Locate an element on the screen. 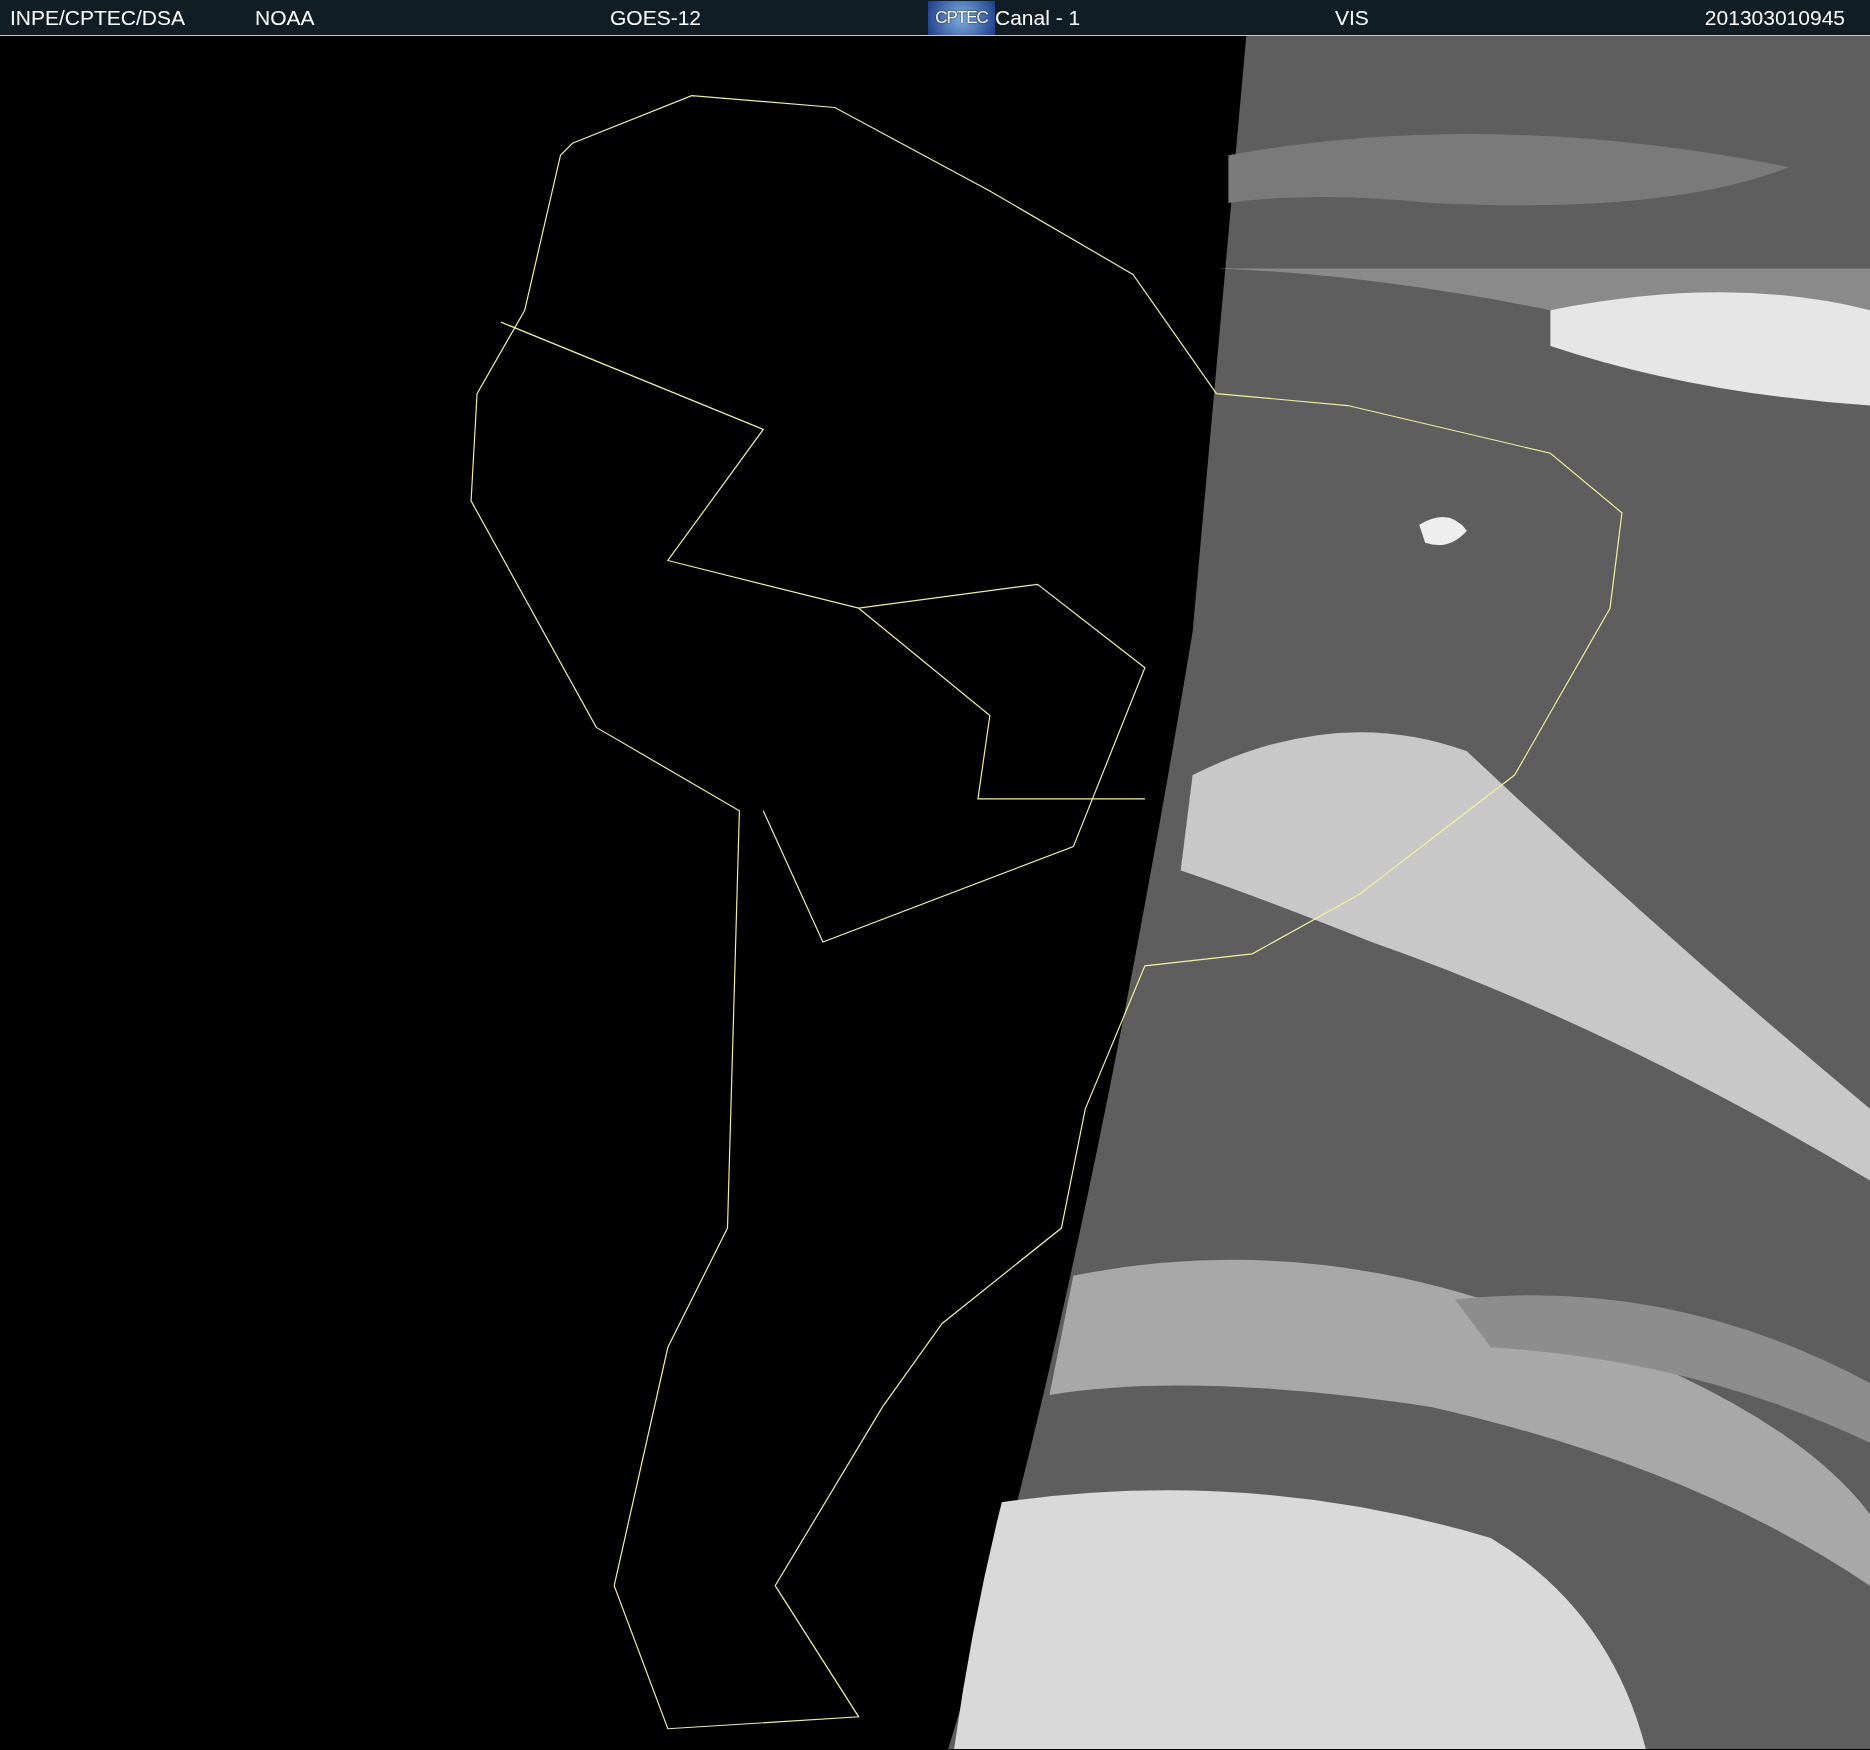  header-label: GOES-12 is located at coordinates (656, 17).